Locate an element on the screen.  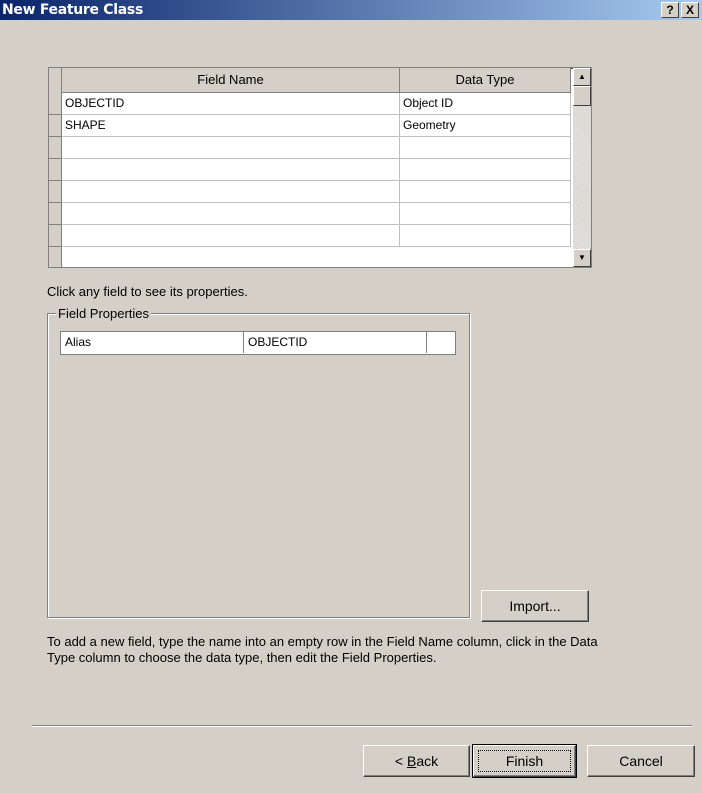
focus-rect is located at coordinates (524, 761).